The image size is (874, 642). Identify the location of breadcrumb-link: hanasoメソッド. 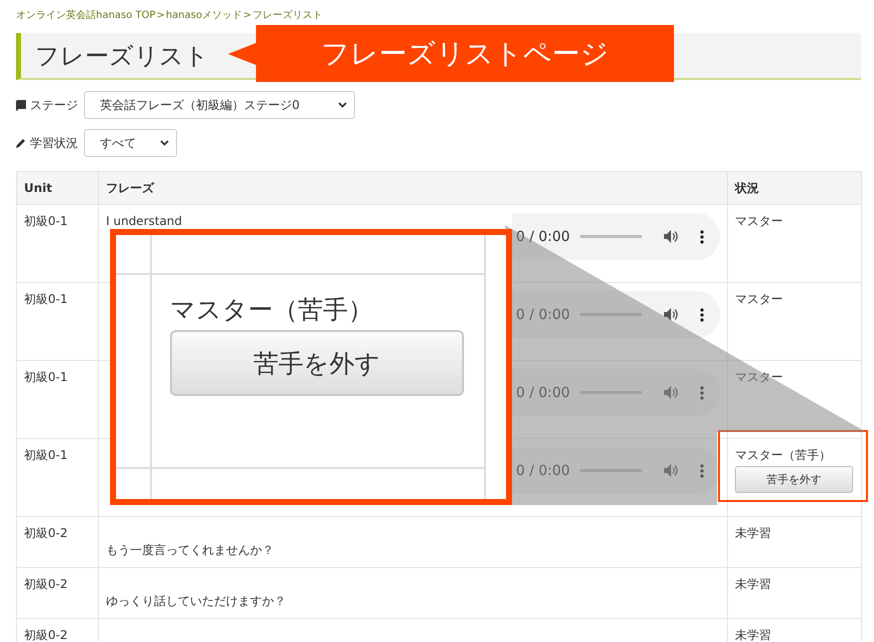
(204, 16).